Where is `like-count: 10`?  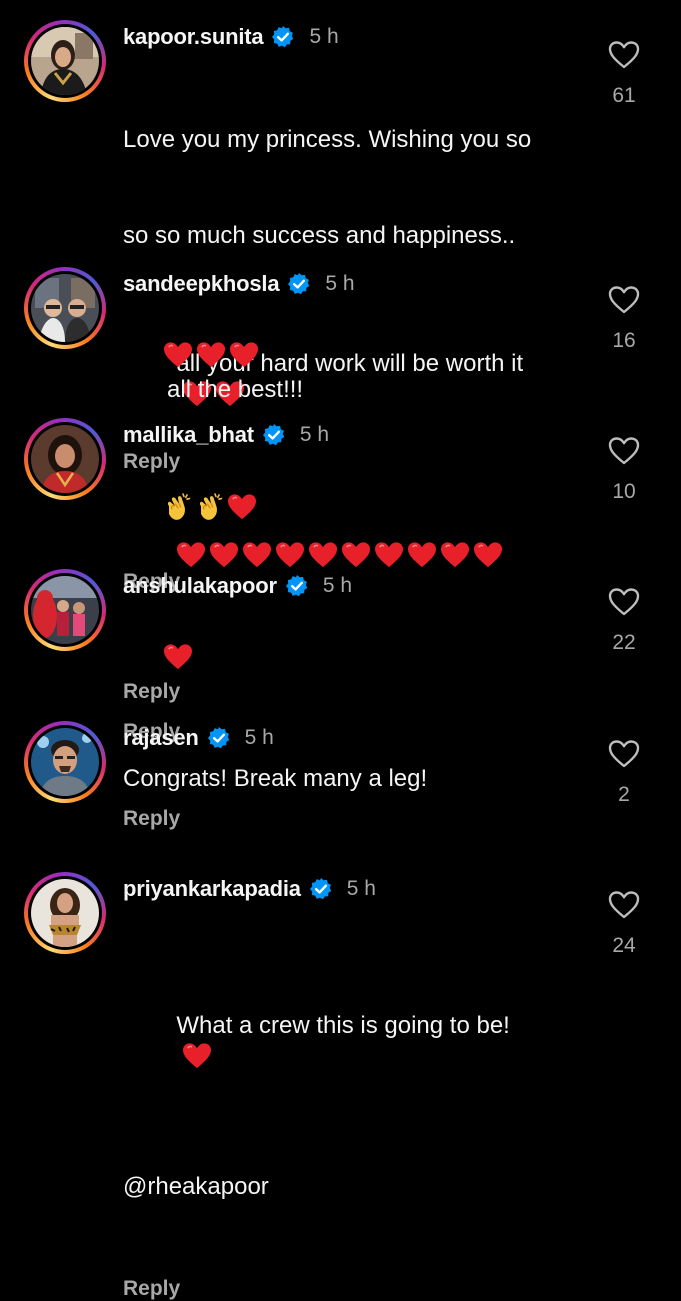 like-count: 10 is located at coordinates (624, 491).